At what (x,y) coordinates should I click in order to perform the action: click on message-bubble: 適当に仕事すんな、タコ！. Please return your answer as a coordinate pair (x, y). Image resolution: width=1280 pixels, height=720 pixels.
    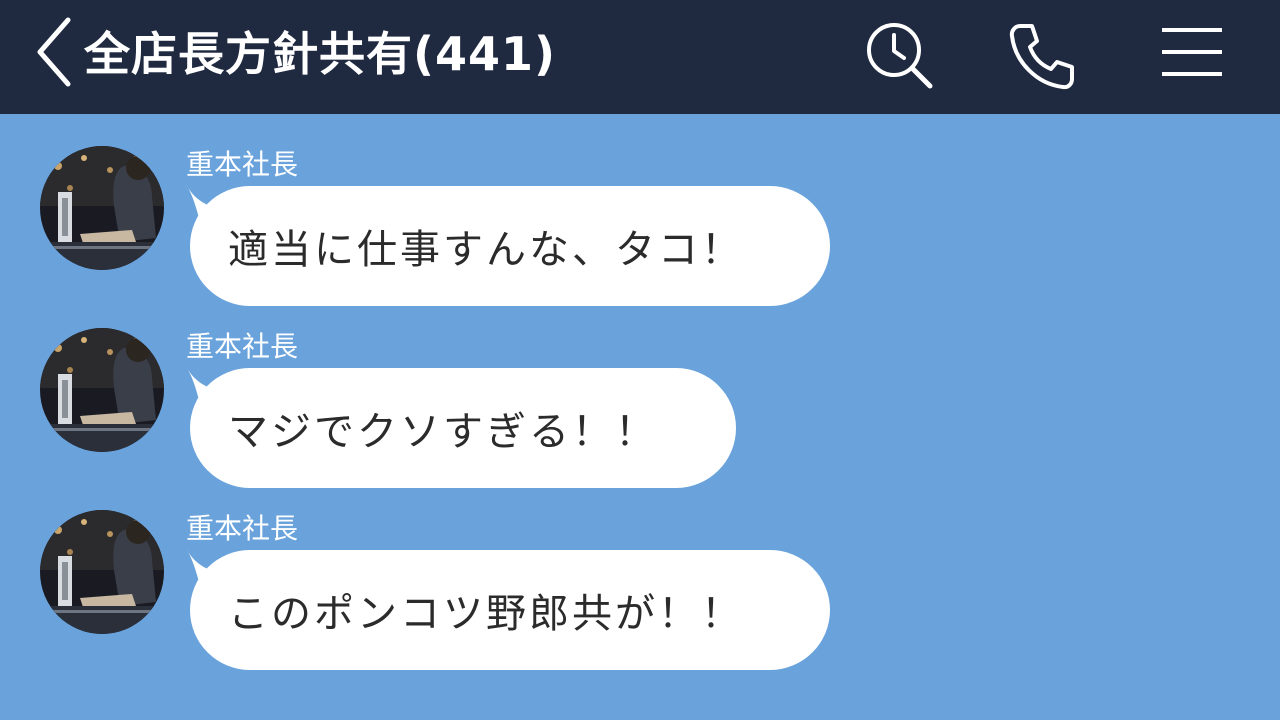
    Looking at the image, I should click on (510, 246).